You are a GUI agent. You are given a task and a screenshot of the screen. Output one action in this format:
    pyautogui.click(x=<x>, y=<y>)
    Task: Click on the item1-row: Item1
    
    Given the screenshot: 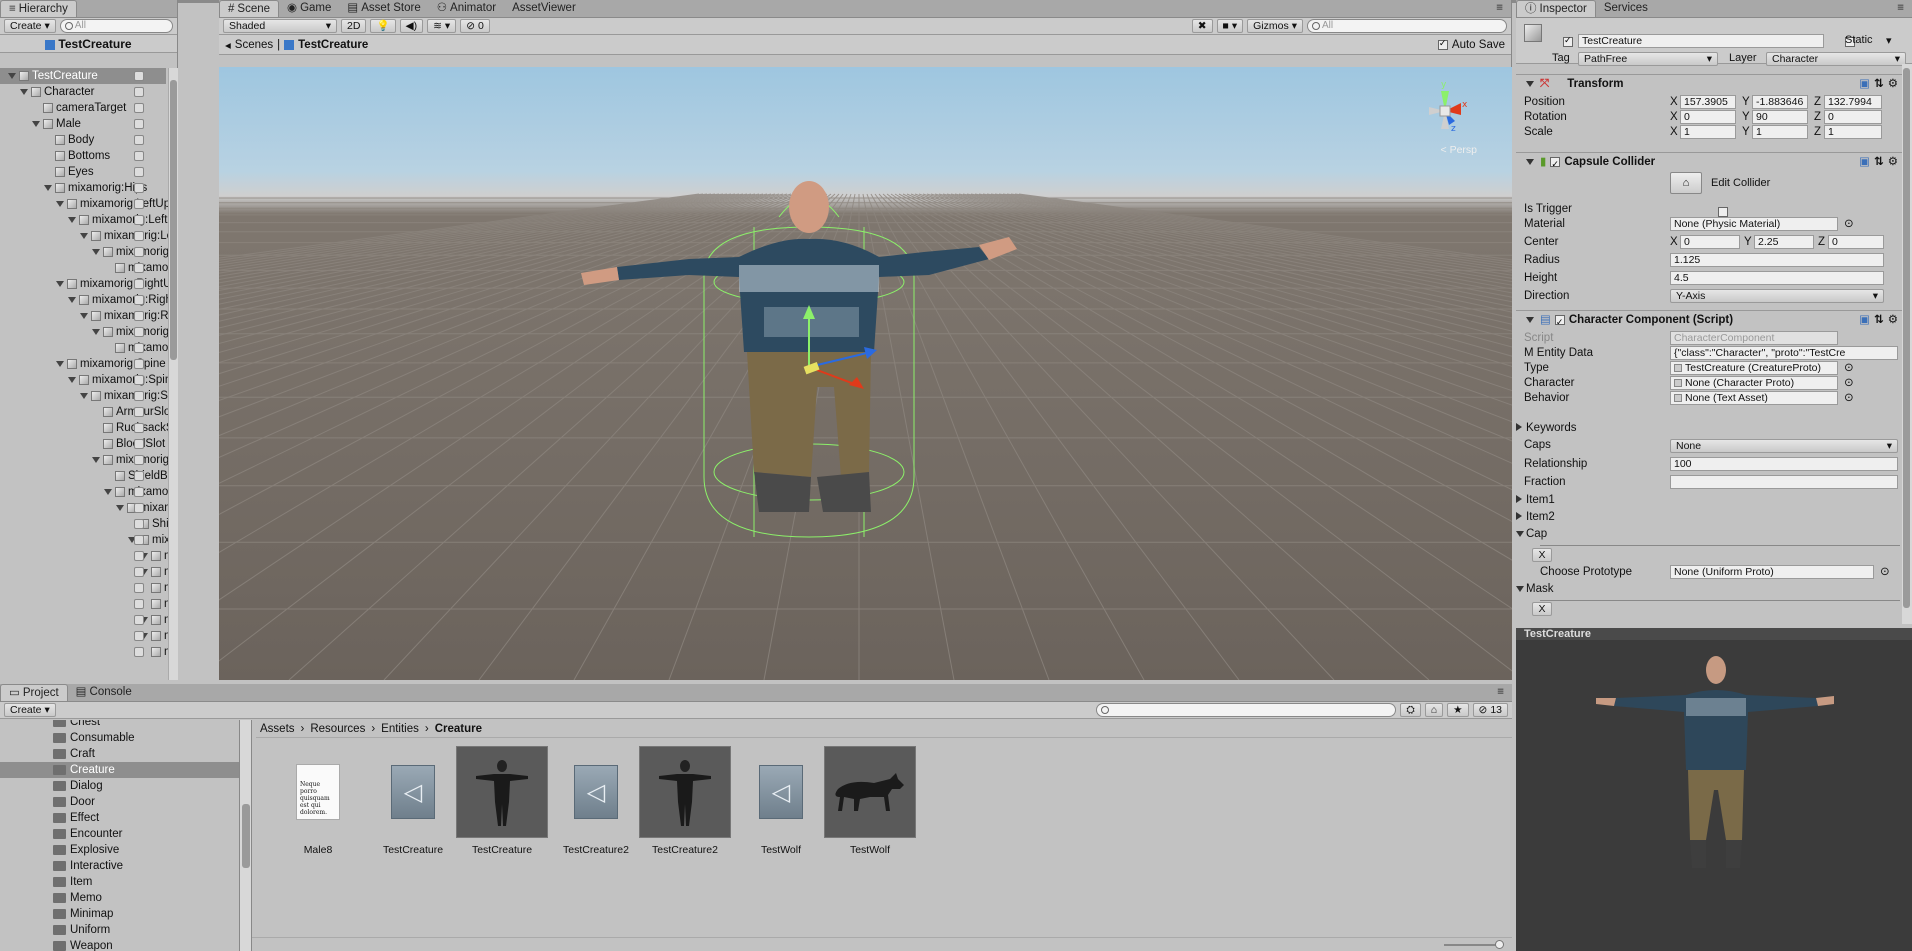 What is the action you would take?
    pyautogui.click(x=1706, y=500)
    